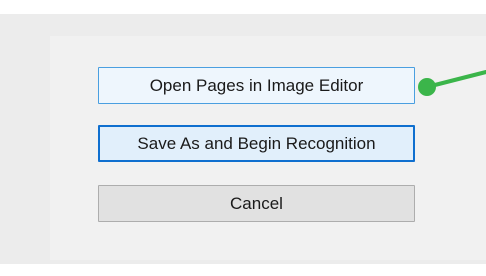 This screenshot has height=276, width=486. What do you see at coordinates (256, 203) in the screenshot?
I see `cancel-button: Cancel` at bounding box center [256, 203].